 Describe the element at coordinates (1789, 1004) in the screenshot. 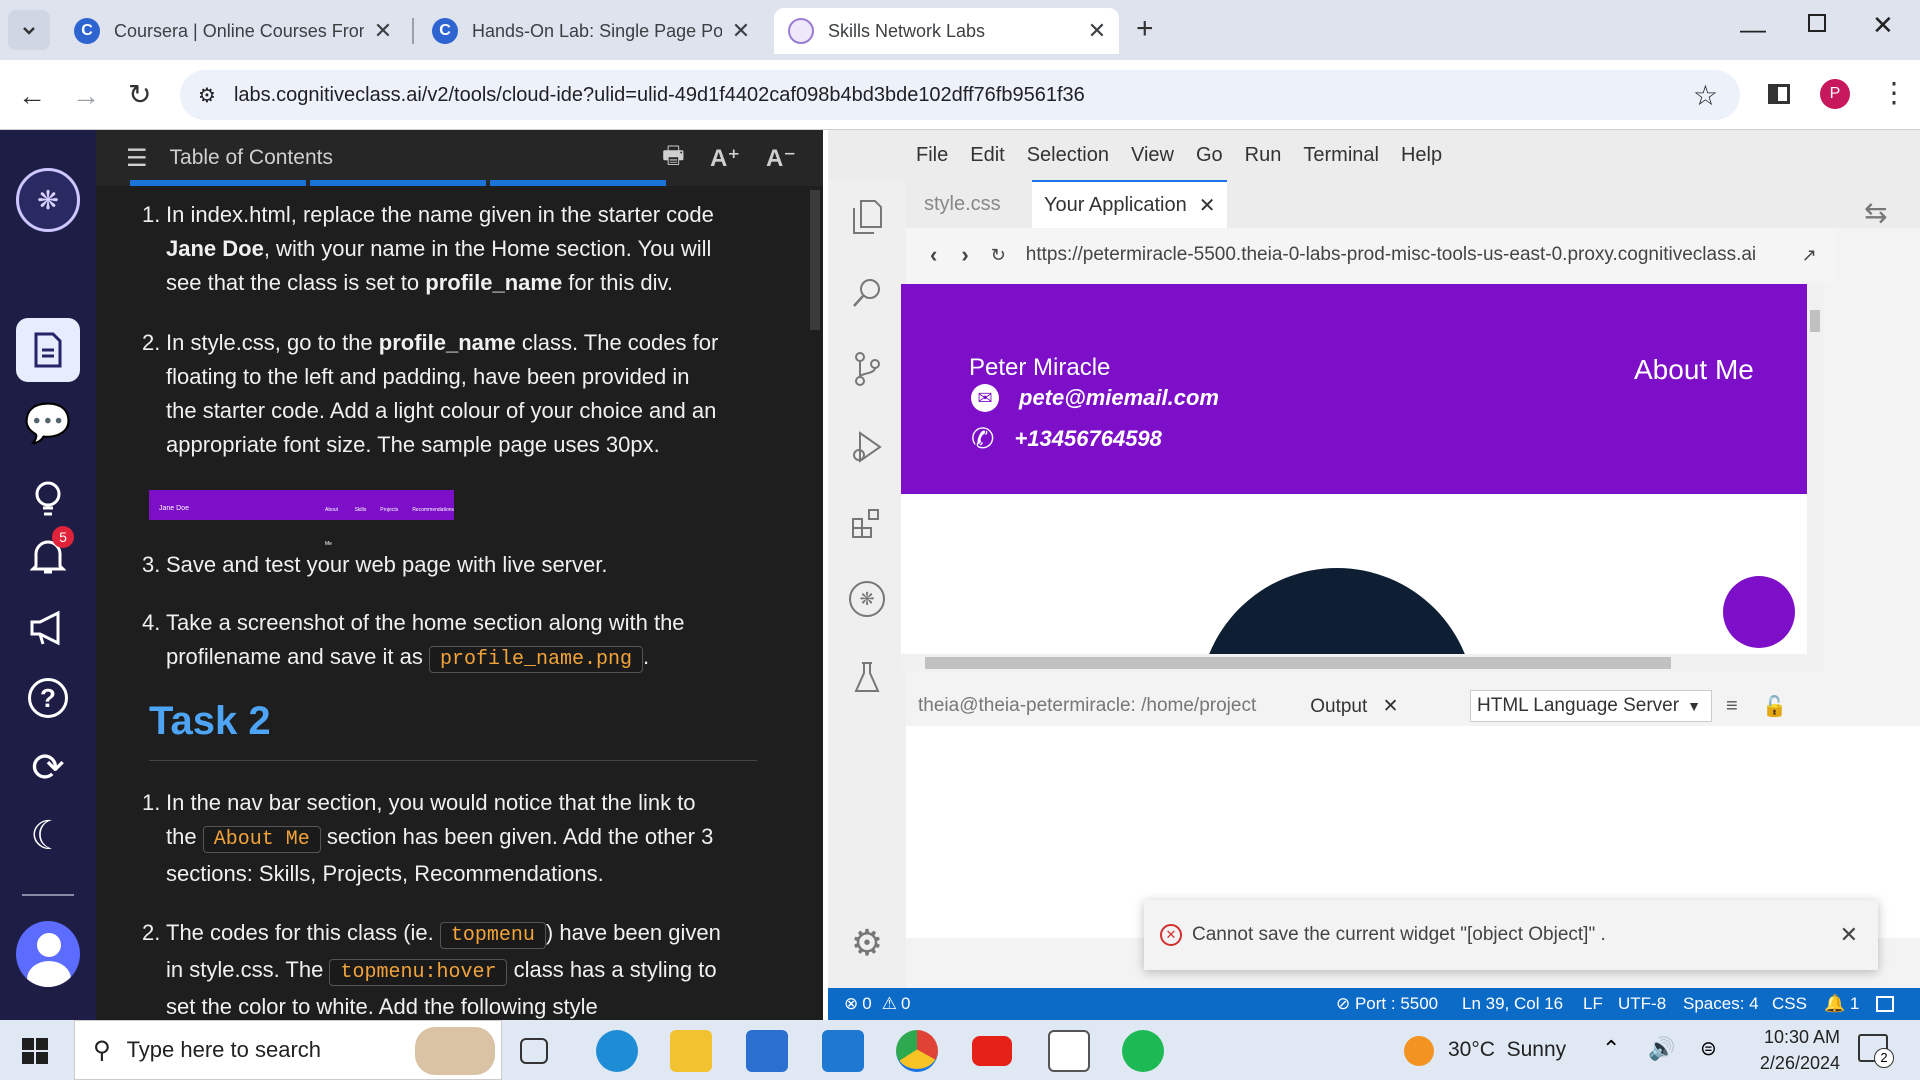

I see `status-language: CSS` at that location.